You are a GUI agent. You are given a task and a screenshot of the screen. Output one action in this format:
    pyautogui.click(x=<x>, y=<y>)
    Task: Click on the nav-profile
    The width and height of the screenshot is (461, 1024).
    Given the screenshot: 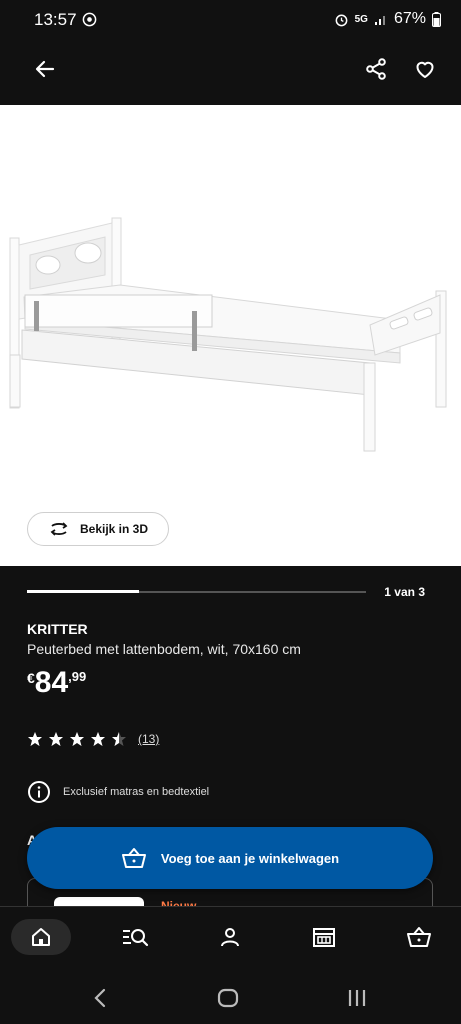 What is the action you would take?
    pyautogui.click(x=230, y=937)
    